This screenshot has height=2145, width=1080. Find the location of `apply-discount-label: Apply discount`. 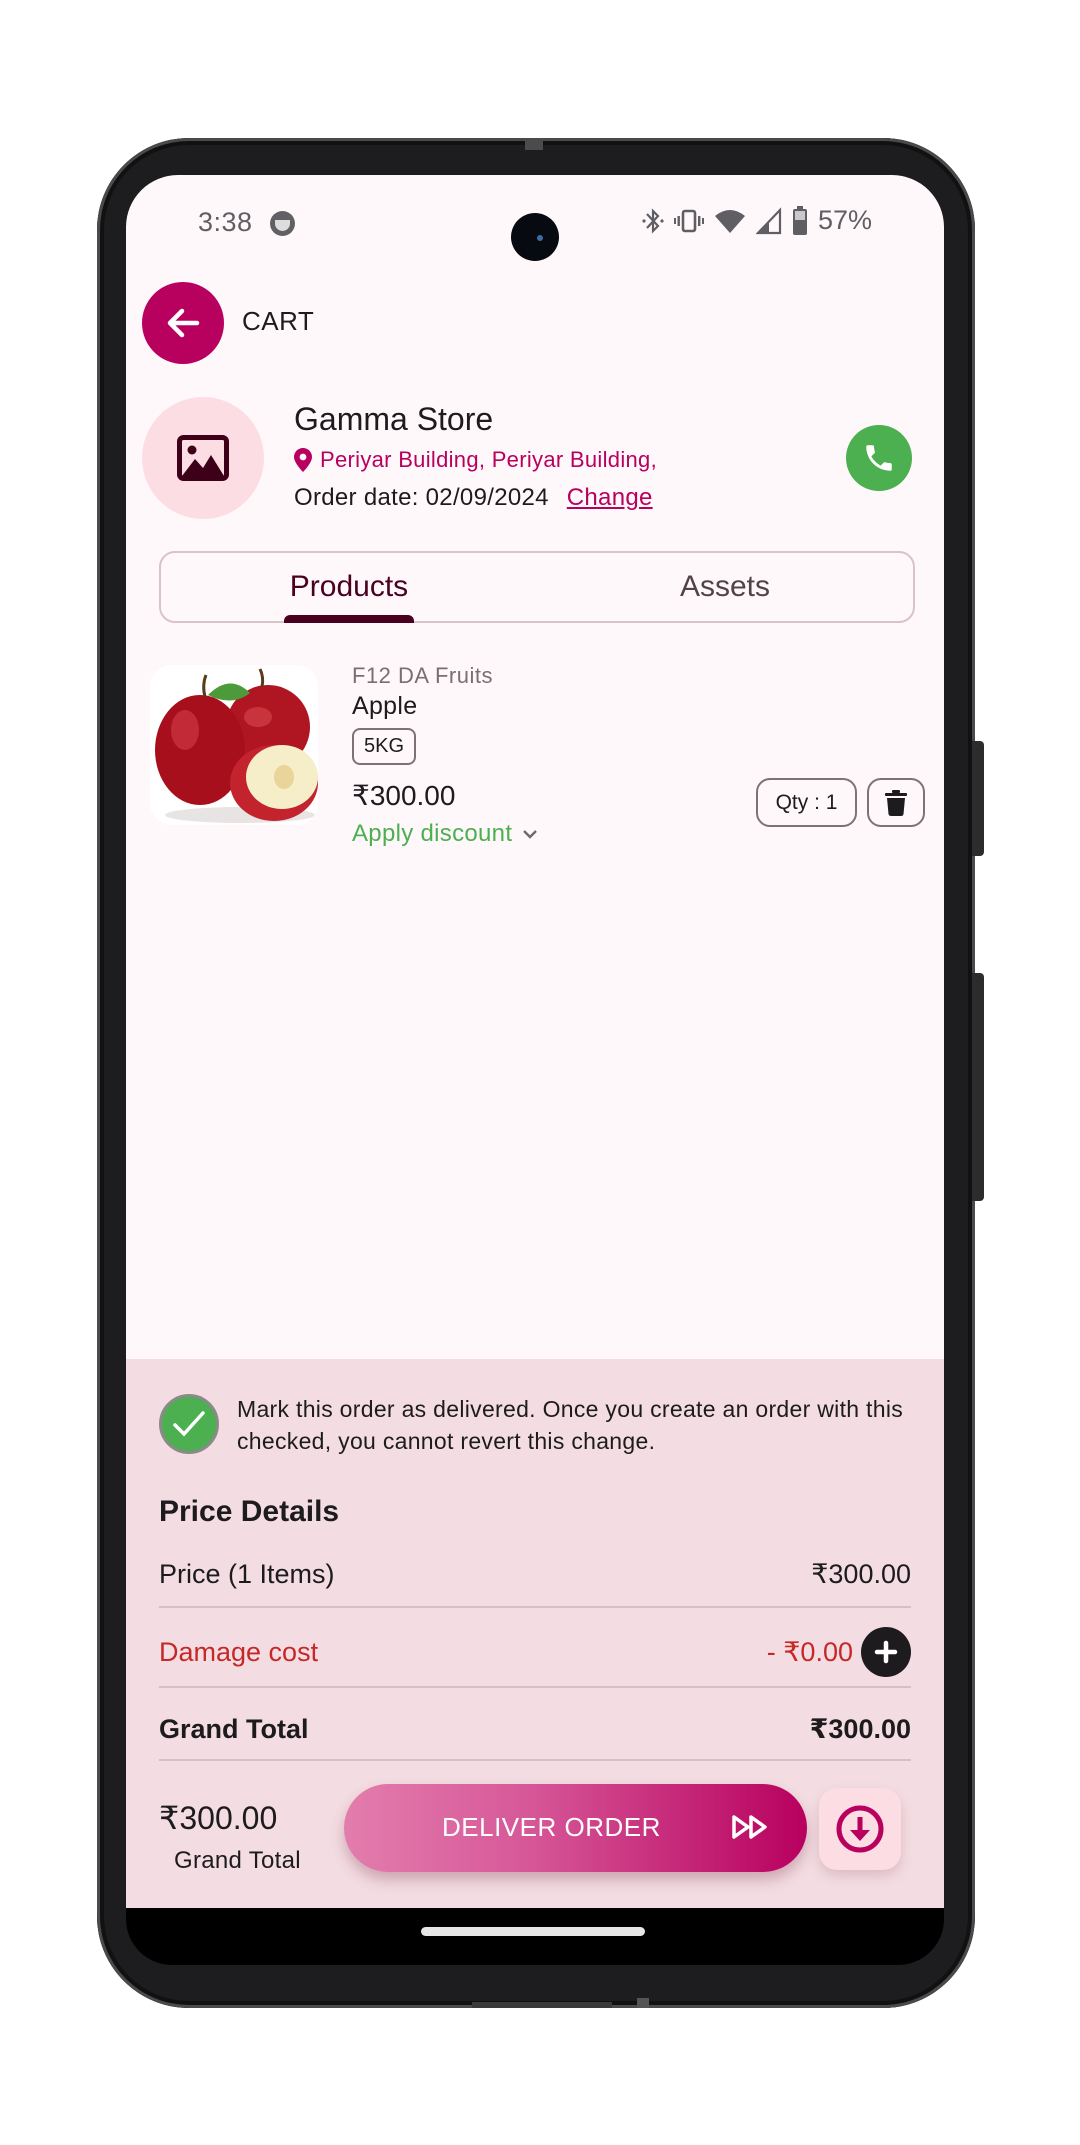

apply-discount-label: Apply discount is located at coordinates (432, 833).